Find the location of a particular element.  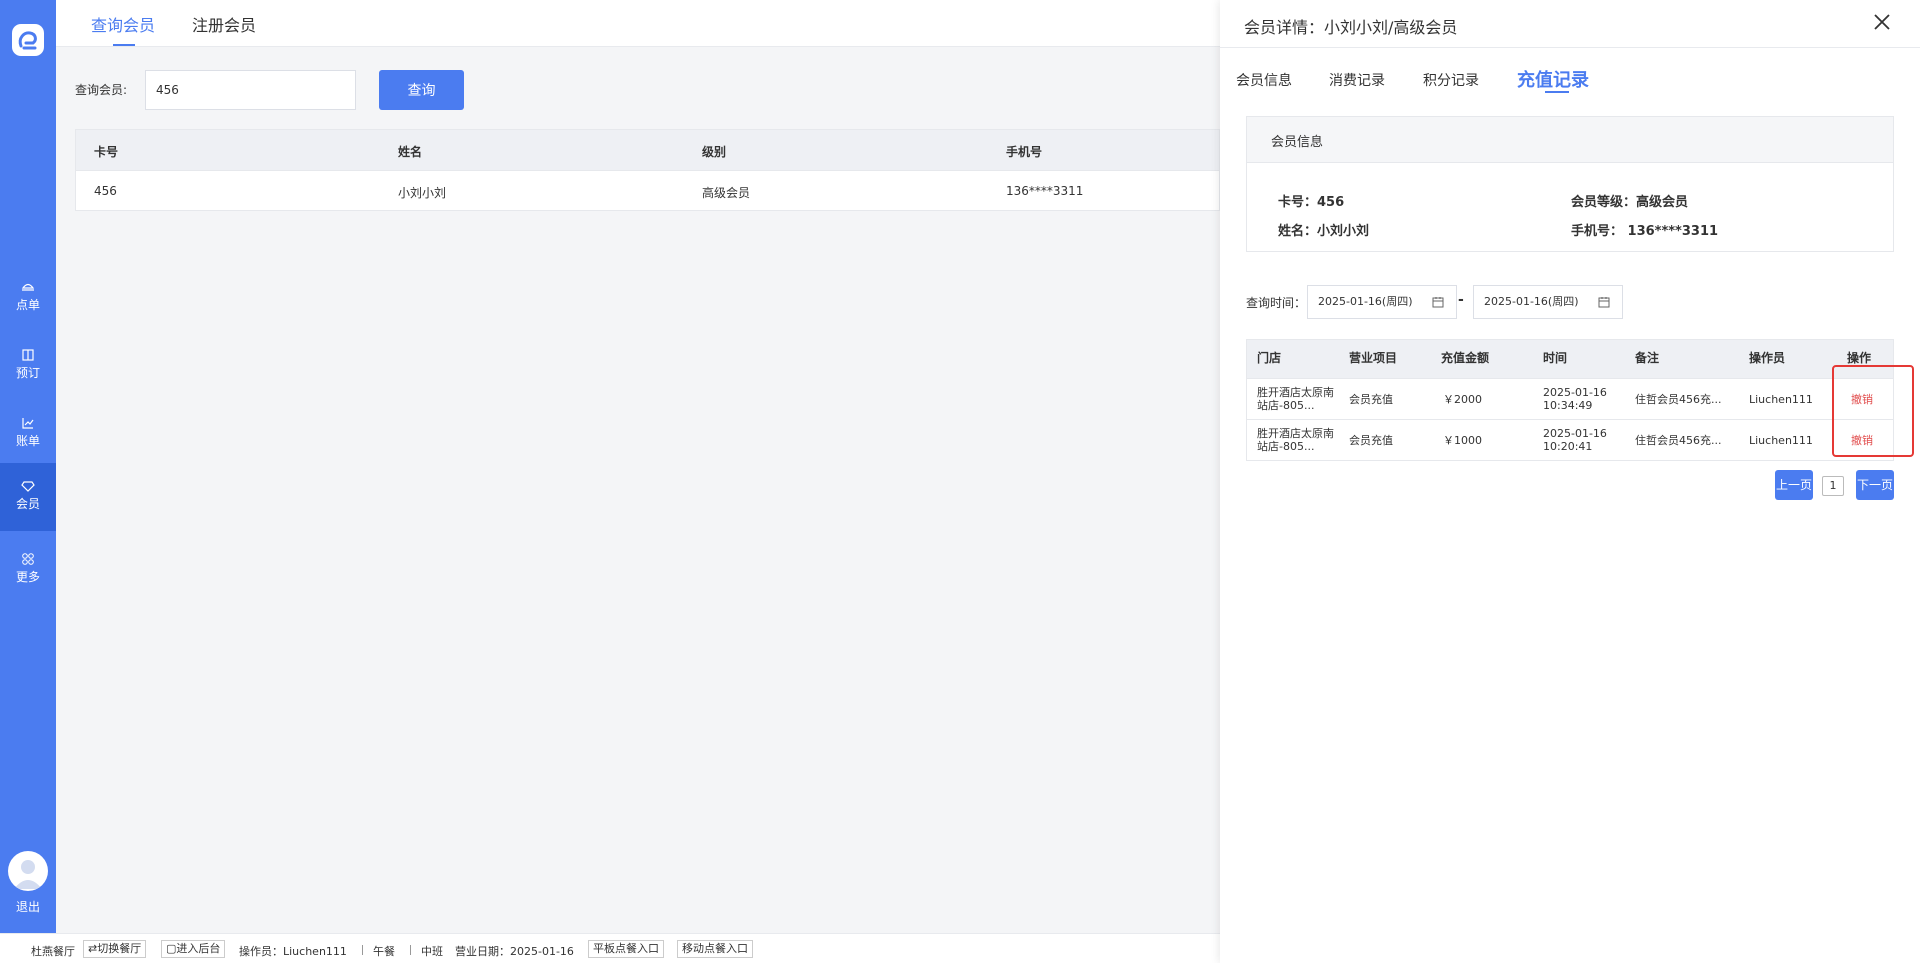

close-icon is located at coordinates (1882, 22).